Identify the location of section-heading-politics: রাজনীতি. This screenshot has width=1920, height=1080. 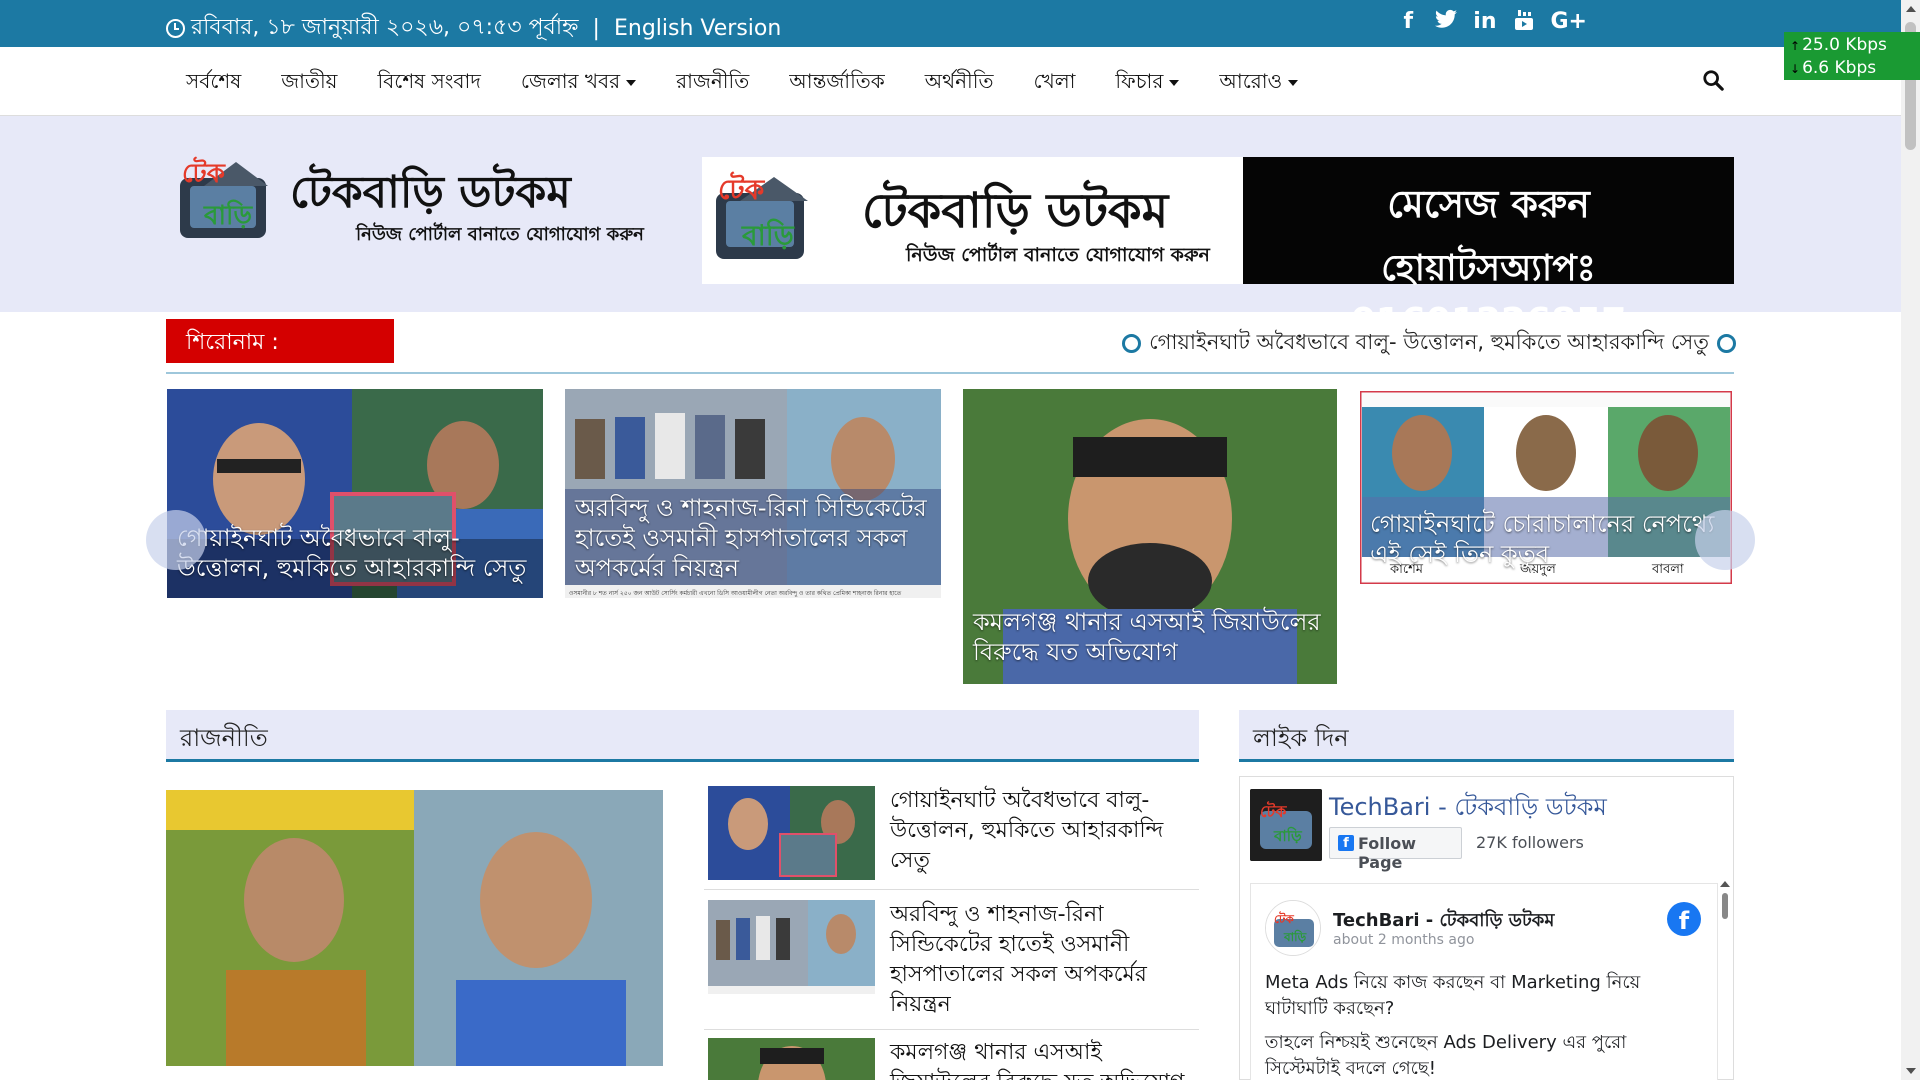
(682, 736).